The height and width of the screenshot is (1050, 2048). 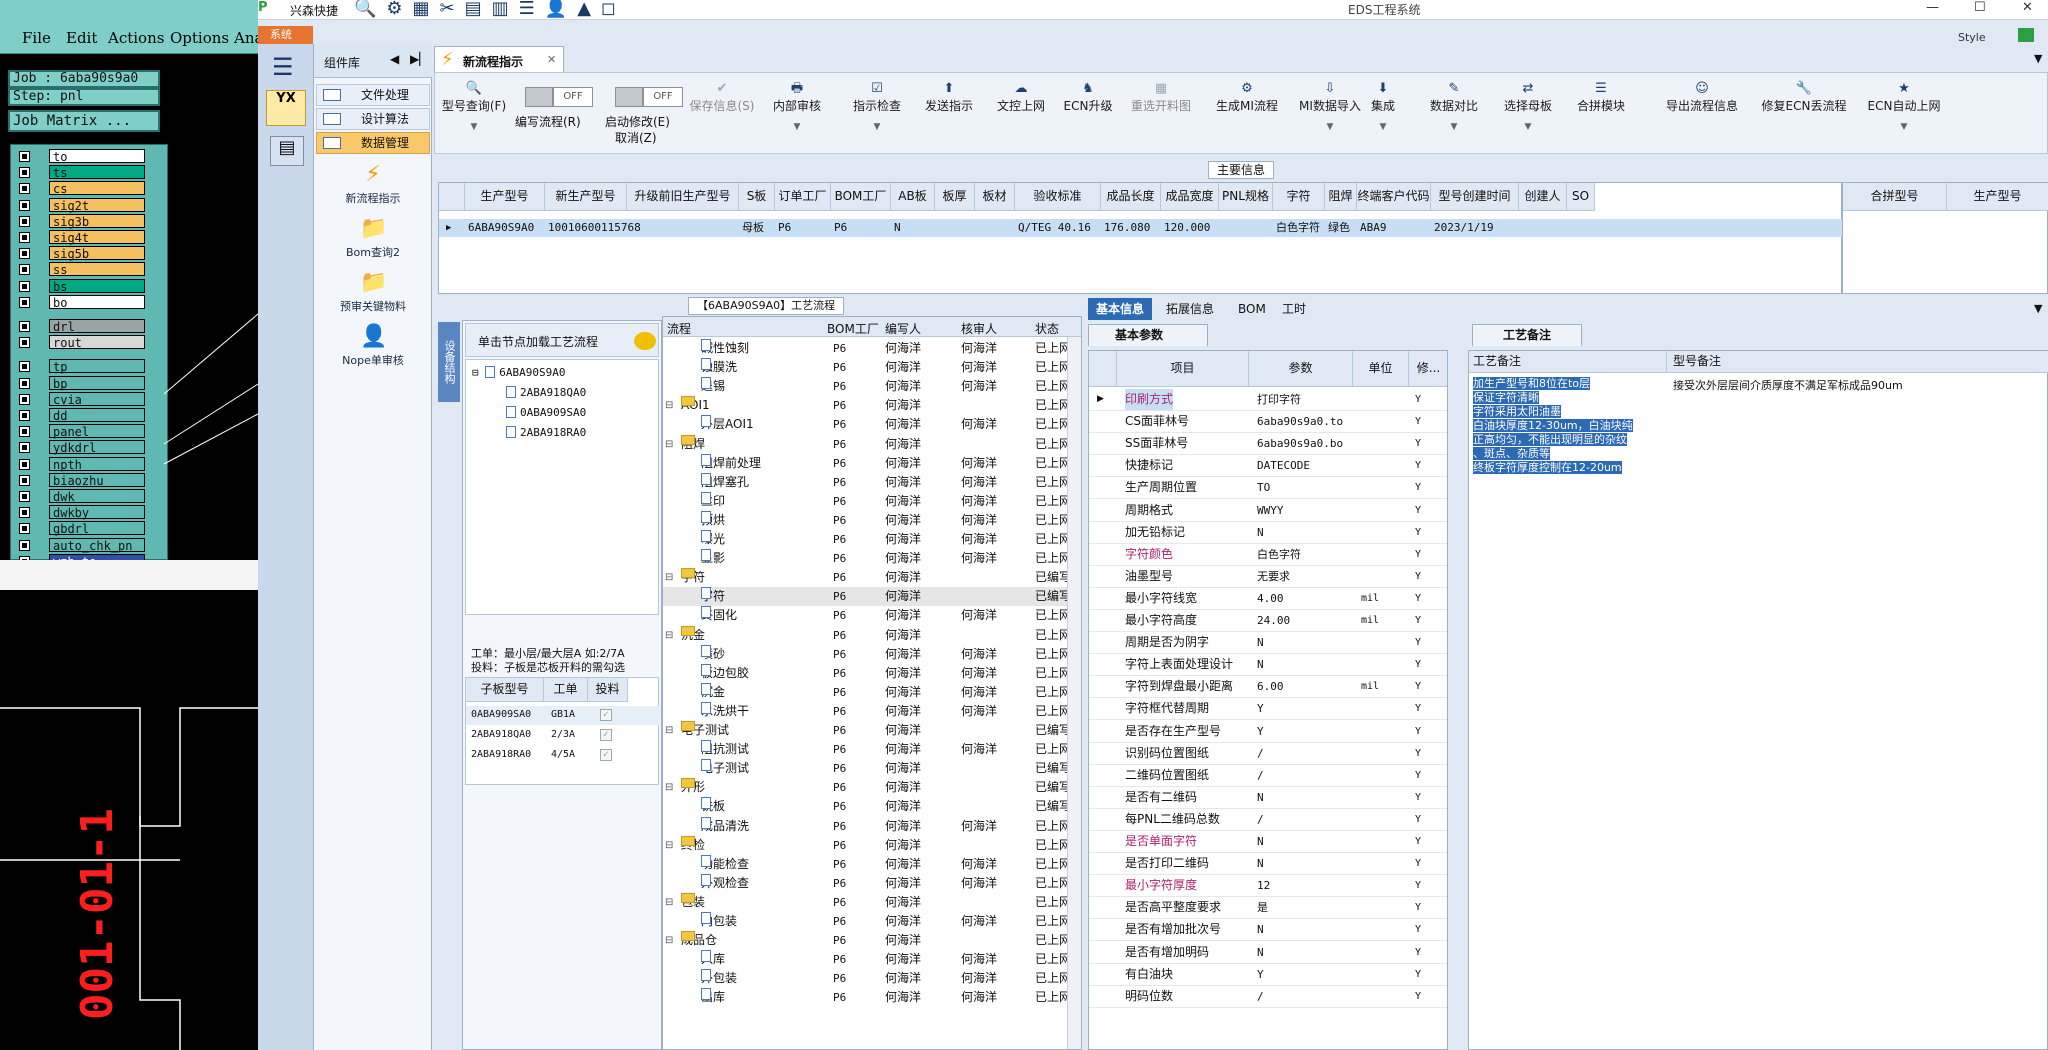 What do you see at coordinates (1462, 228) in the screenshot?
I see `main-cell: 2023/1/19` at bounding box center [1462, 228].